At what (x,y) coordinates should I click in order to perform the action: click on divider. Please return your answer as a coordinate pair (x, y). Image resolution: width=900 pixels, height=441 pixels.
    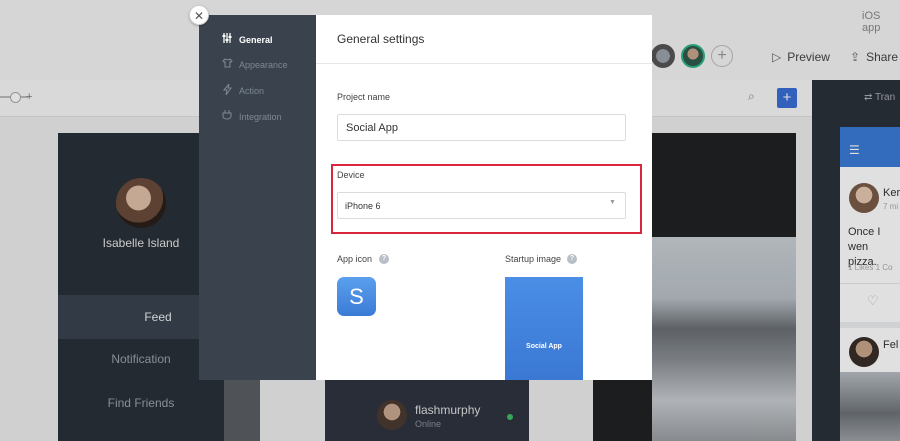
    Looking at the image, I should click on (484, 63).